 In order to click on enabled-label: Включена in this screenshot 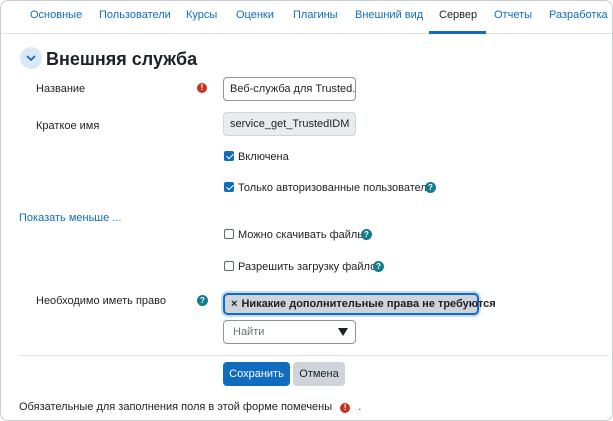, I will do `click(263, 157)`.